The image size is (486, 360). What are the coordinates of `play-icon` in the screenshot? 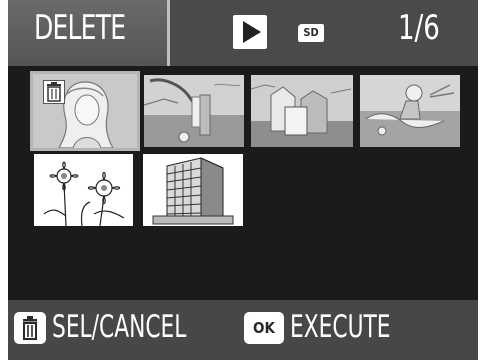 It's located at (250, 32).